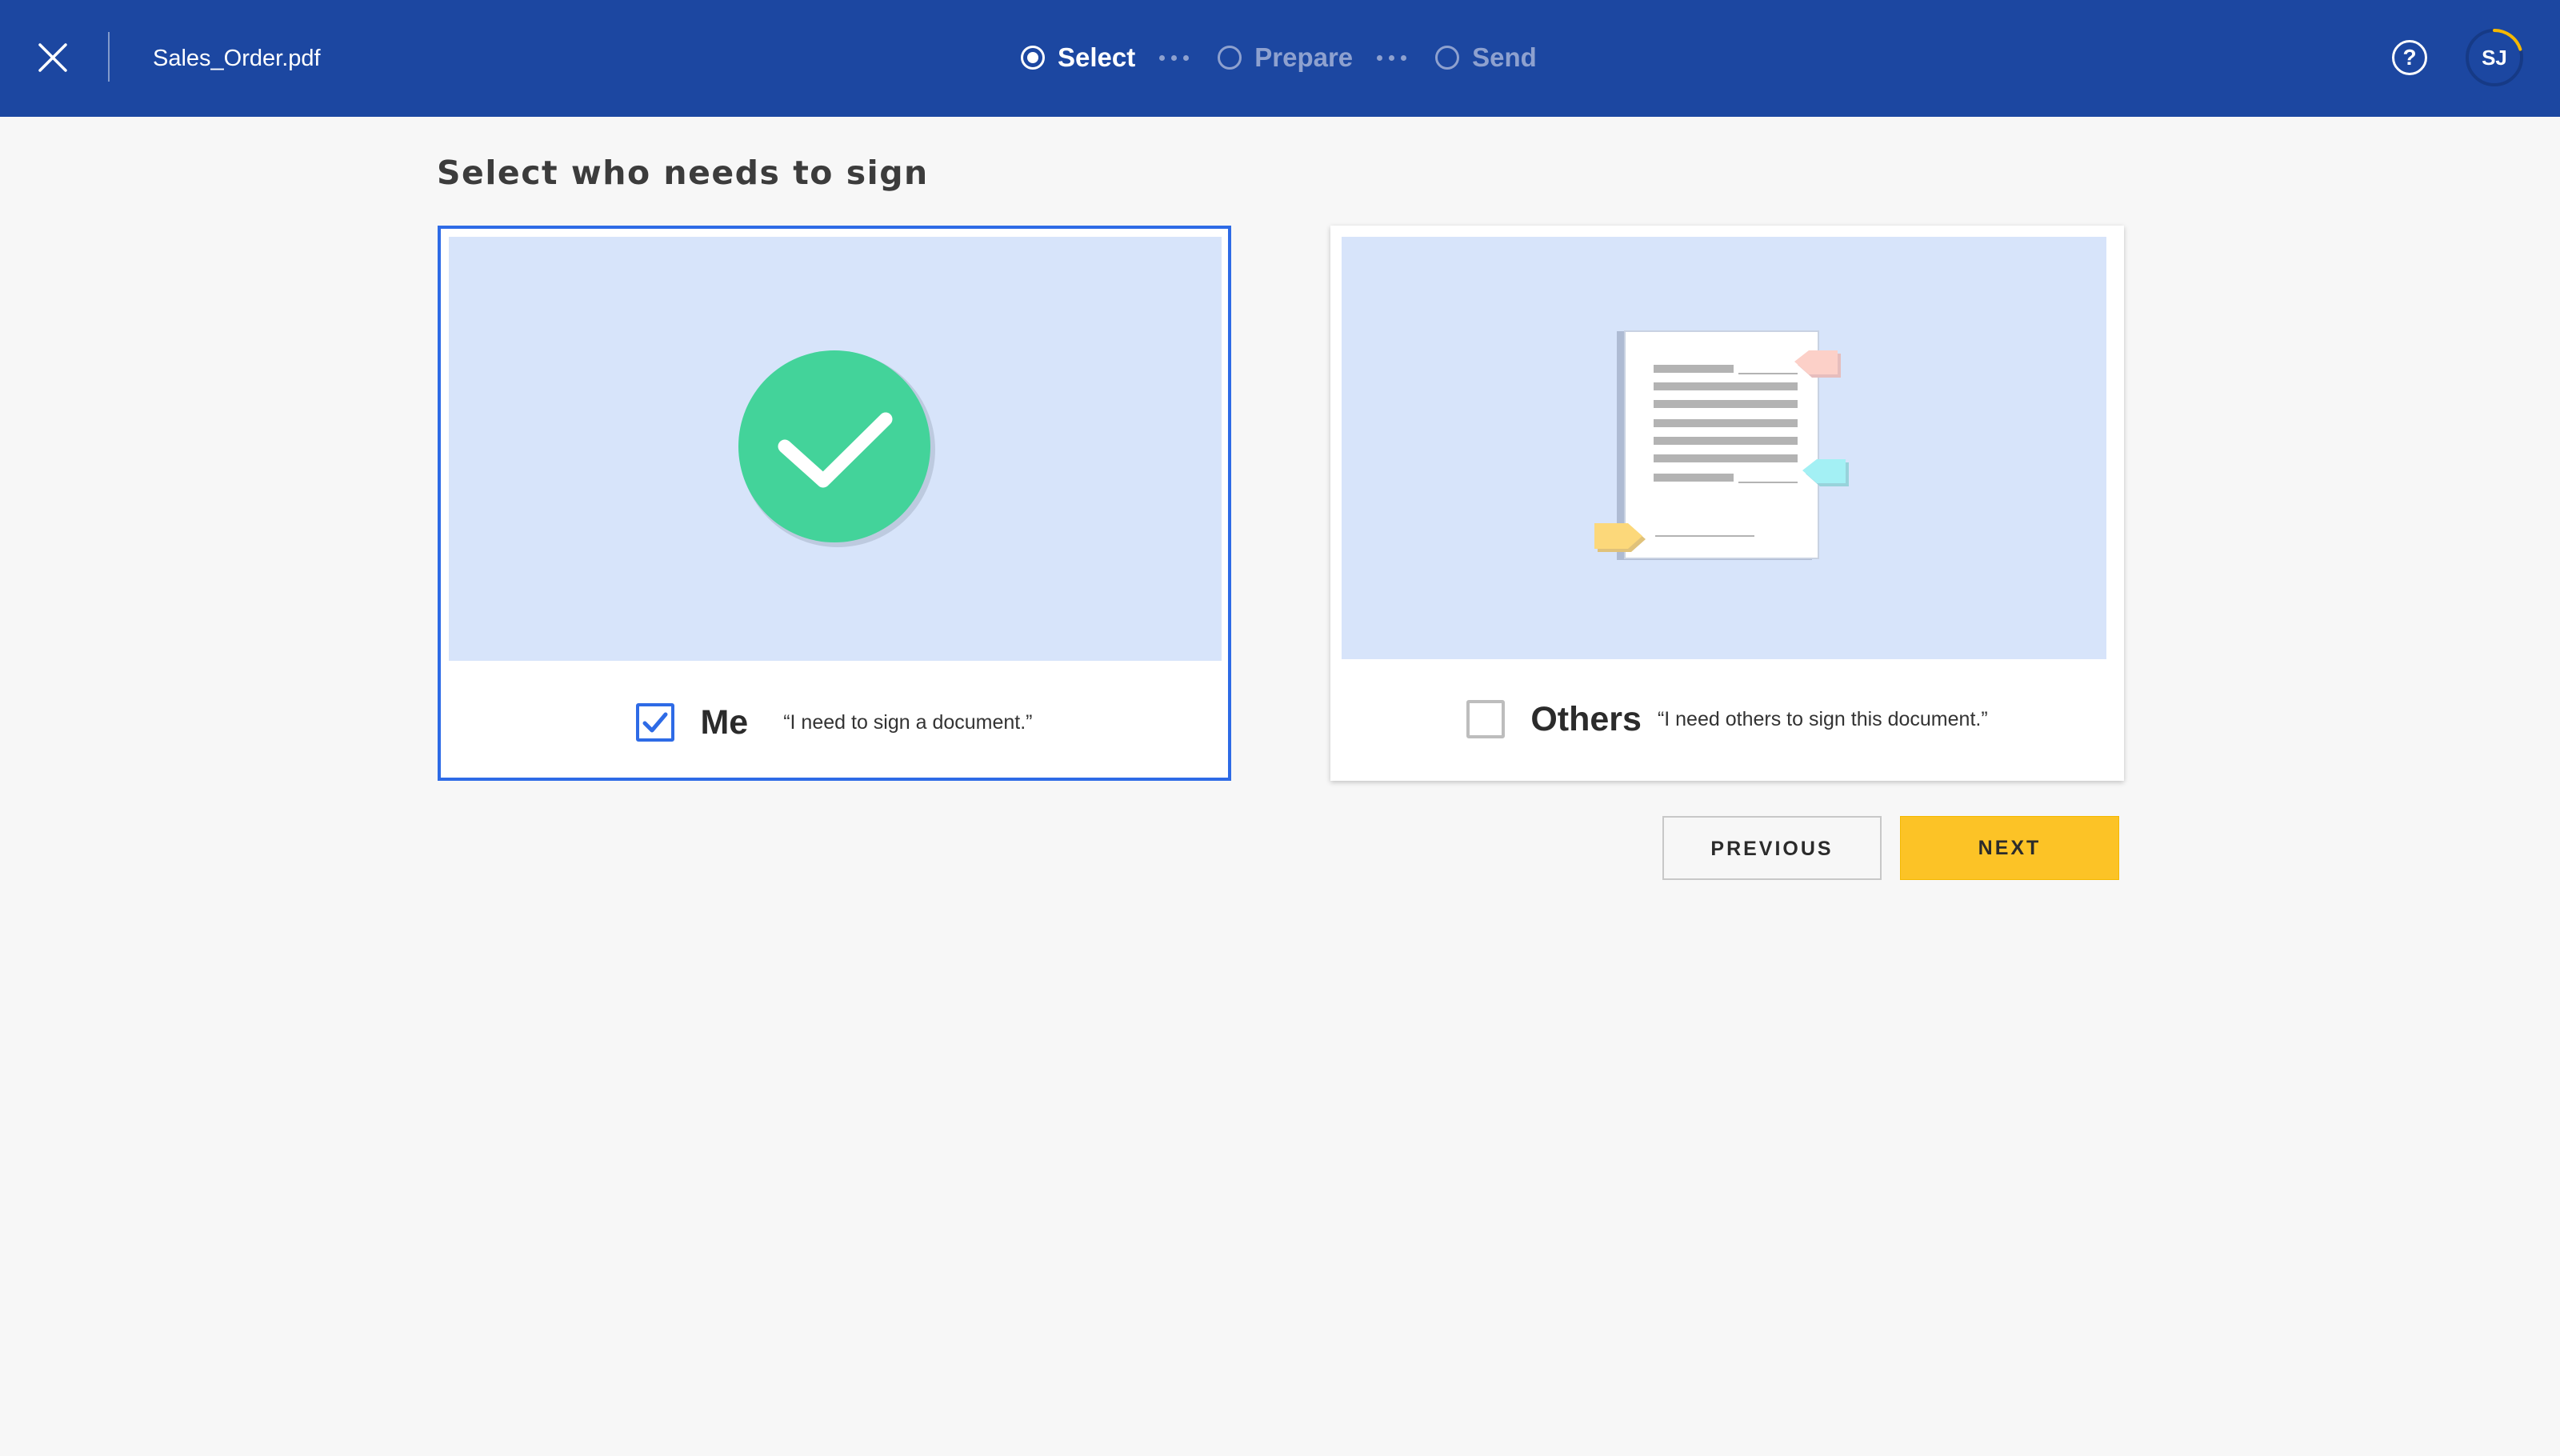  I want to click on document-filename: Sales_Order.pdf, so click(237, 58).